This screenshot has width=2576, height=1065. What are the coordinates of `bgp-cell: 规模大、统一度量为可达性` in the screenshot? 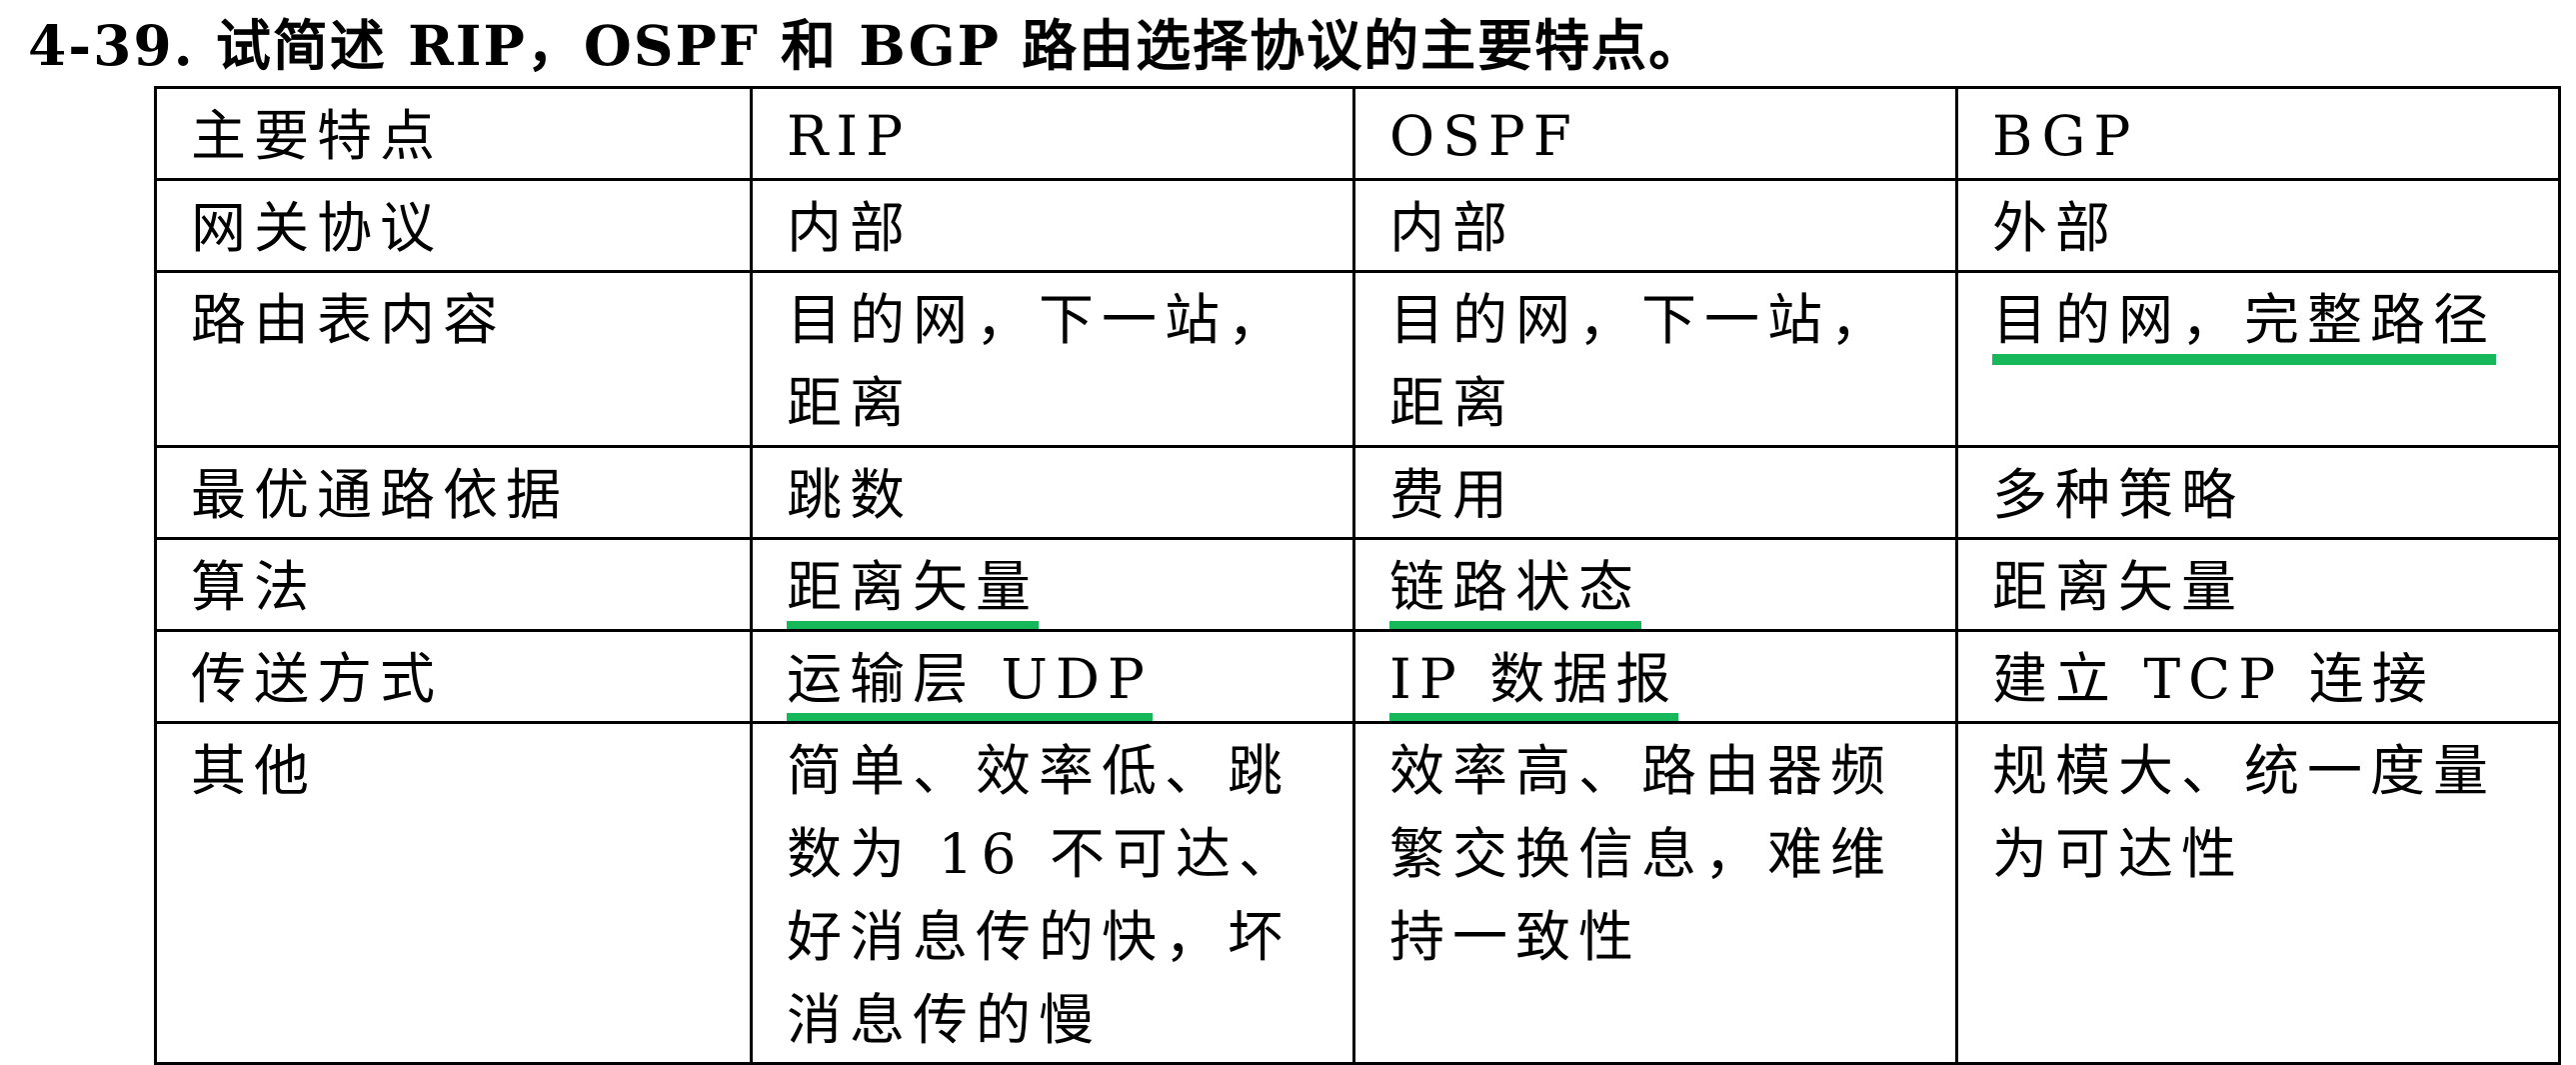 It's located at (2258, 893).